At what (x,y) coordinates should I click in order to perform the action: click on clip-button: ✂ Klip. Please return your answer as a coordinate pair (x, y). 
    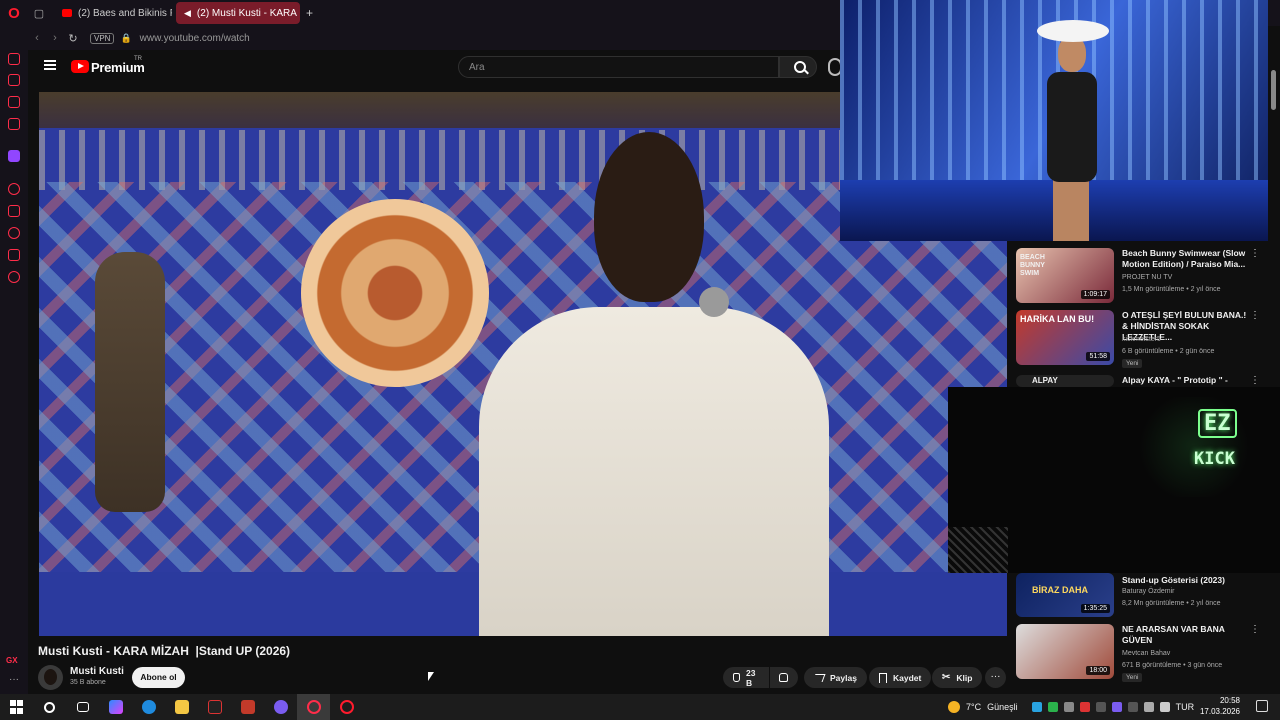
    Looking at the image, I should click on (957, 677).